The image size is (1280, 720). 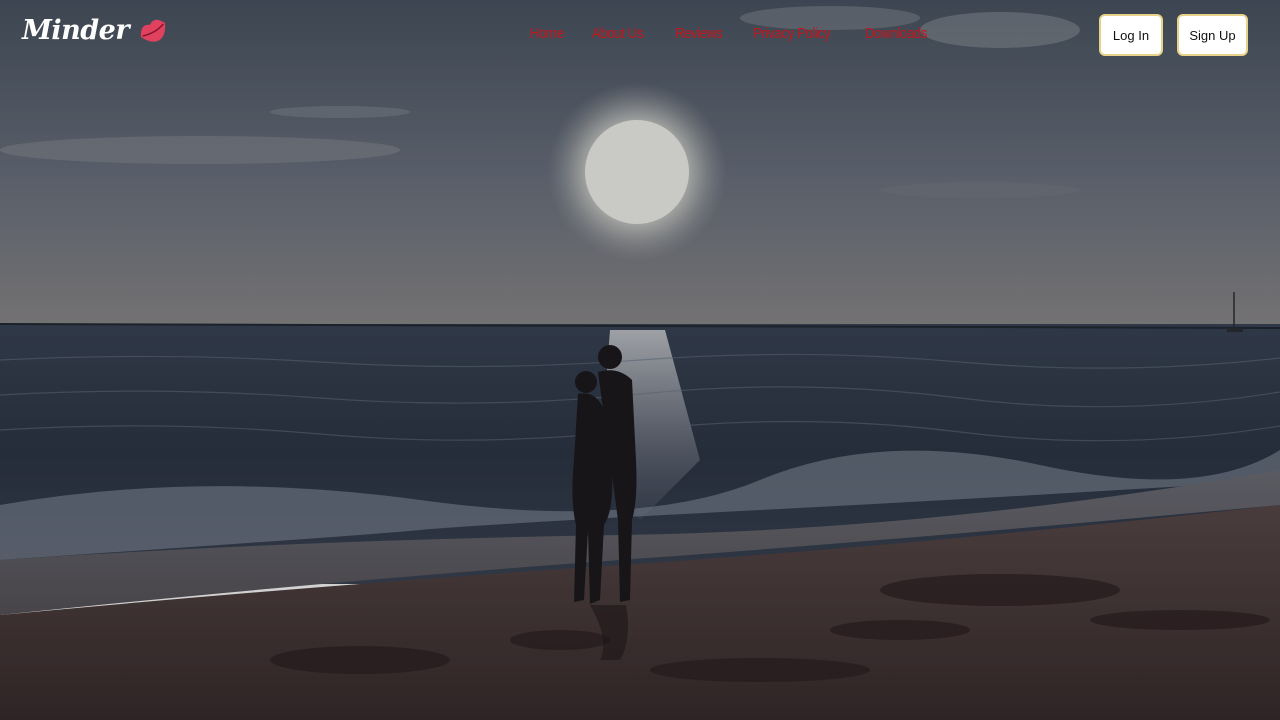 What do you see at coordinates (896, 33) in the screenshot?
I see `nav-link-downloads: Downloads` at bounding box center [896, 33].